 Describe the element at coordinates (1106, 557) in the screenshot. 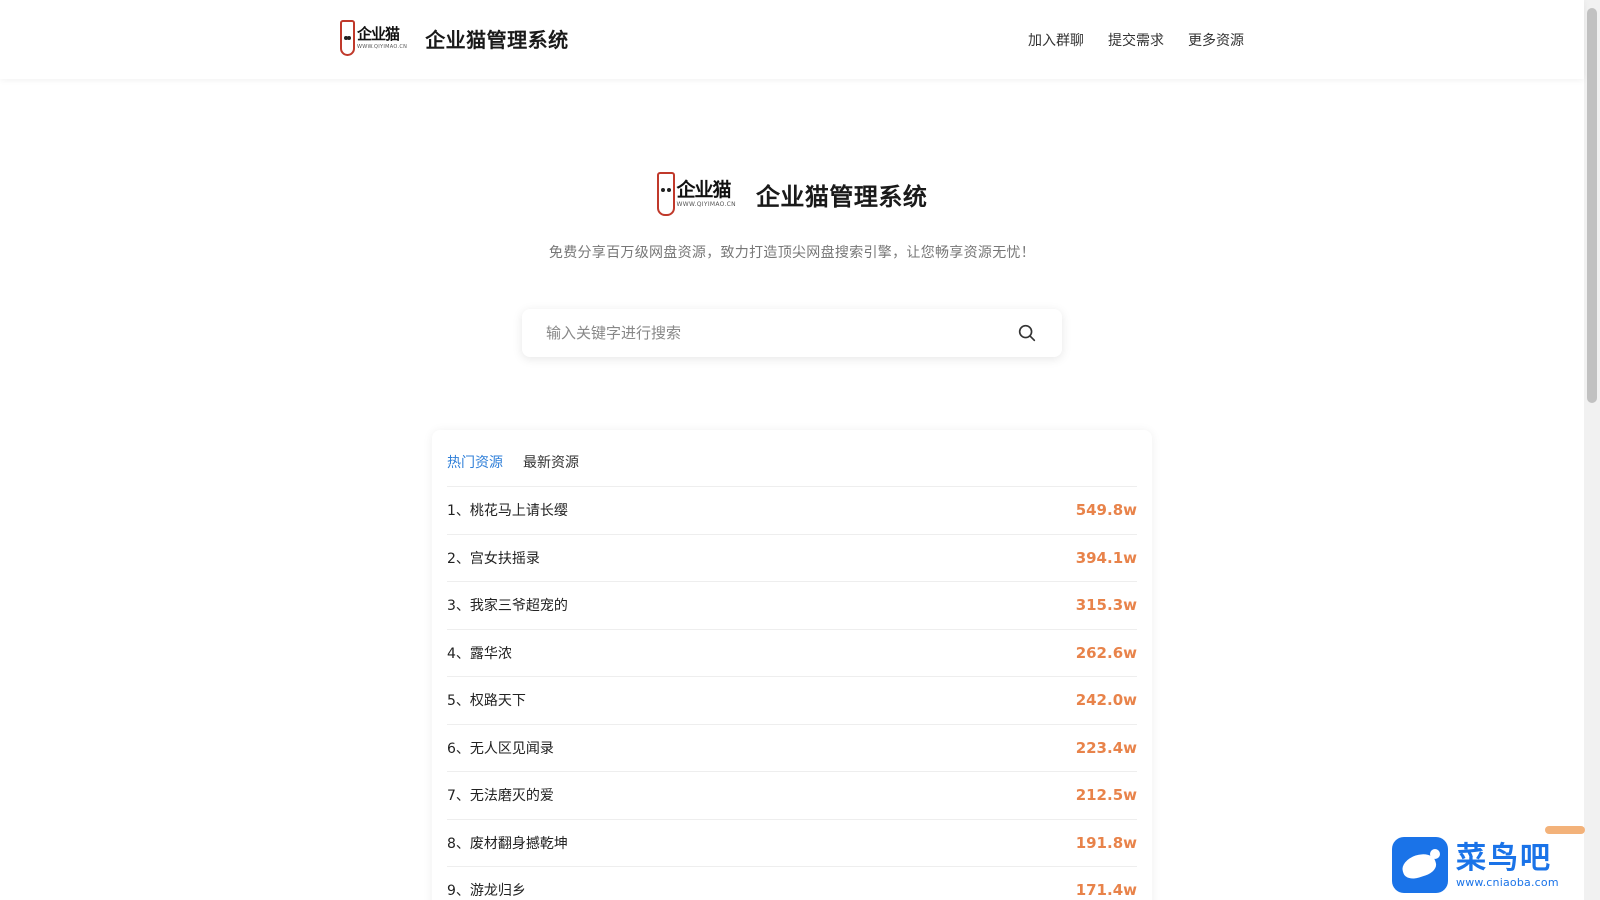

I see `resource-count: 394.1w` at that location.